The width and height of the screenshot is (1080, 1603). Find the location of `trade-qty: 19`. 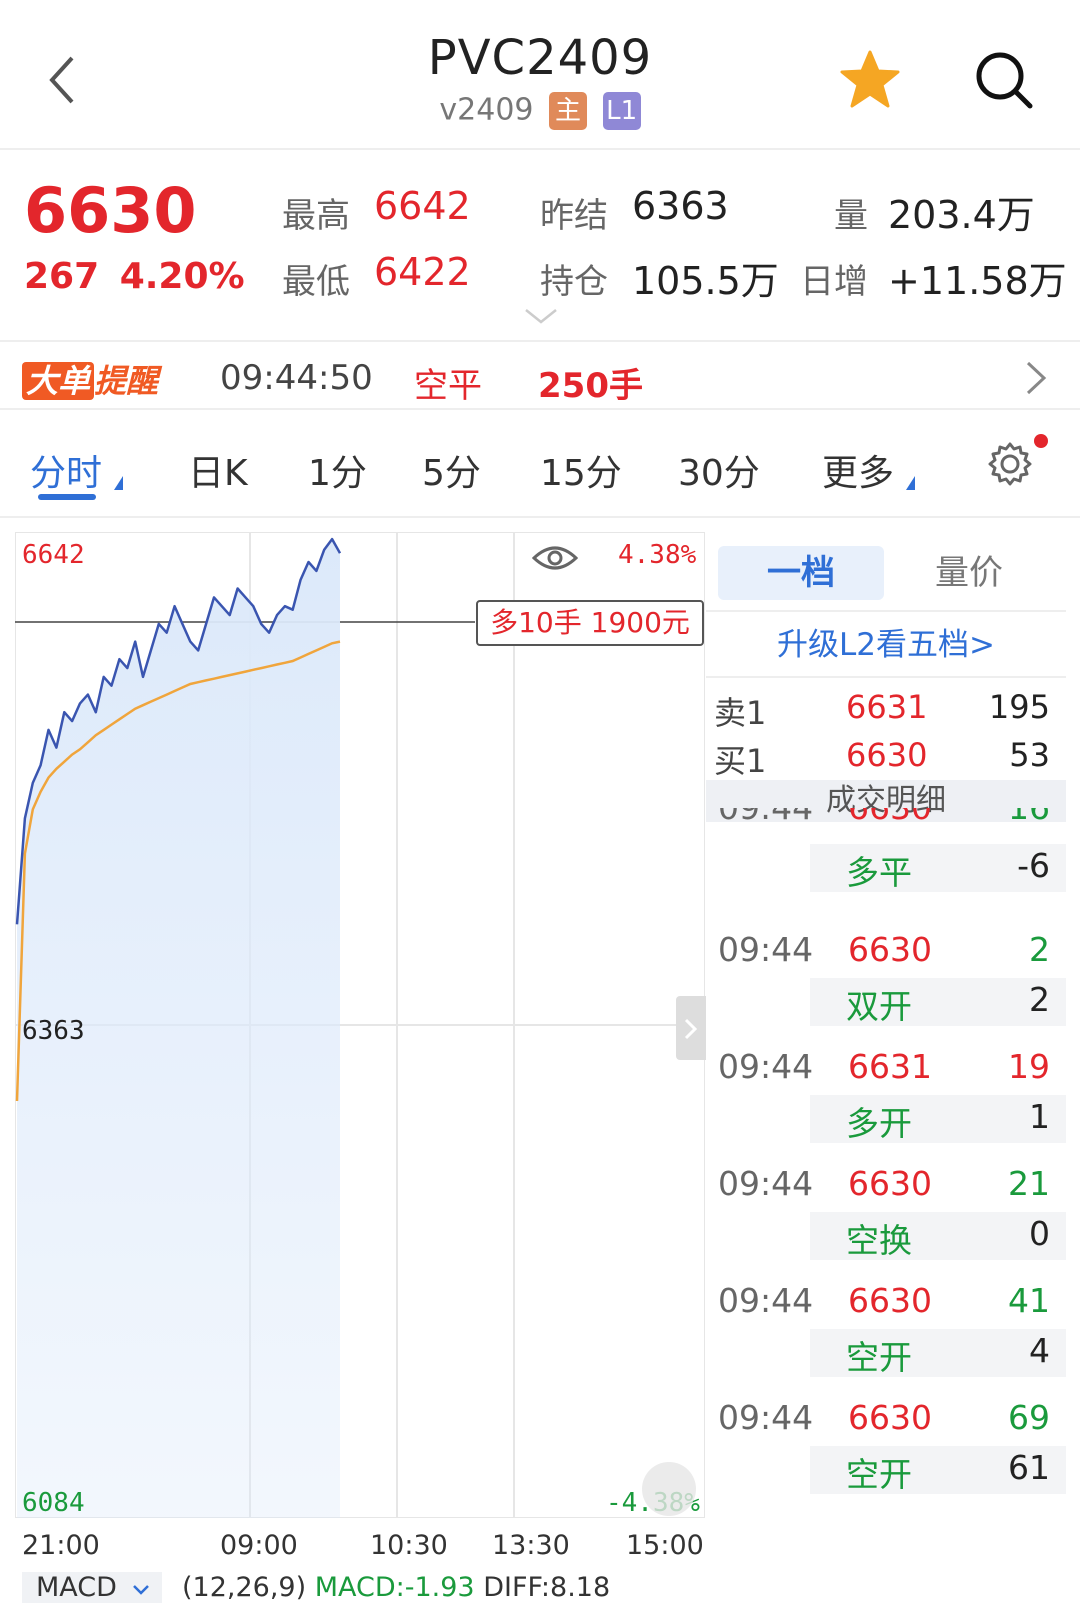

trade-qty: 19 is located at coordinates (1029, 1066).